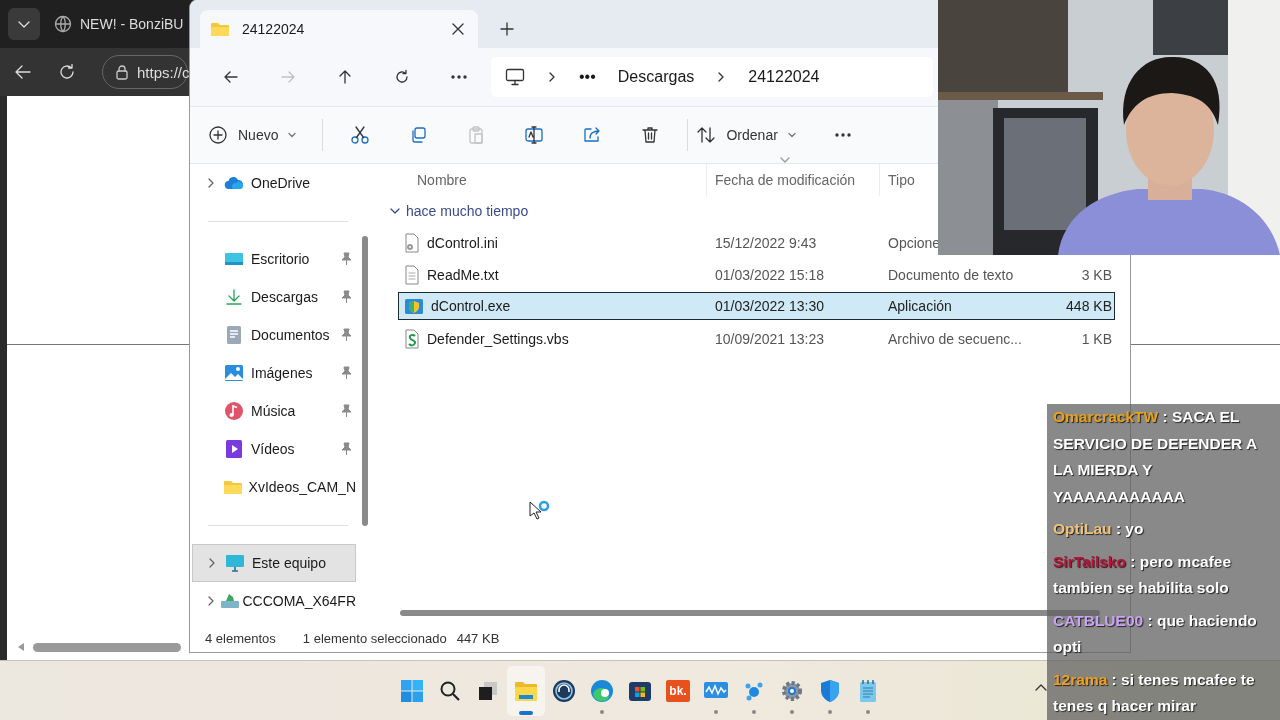 The image size is (1280, 720). I want to click on file-name: dControl.exe, so click(471, 306).